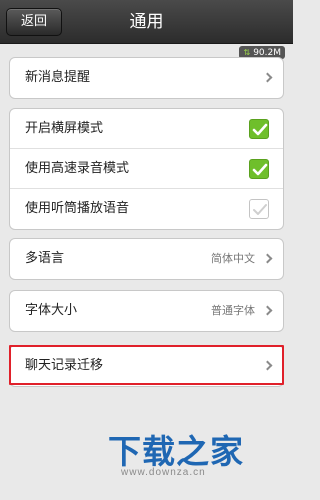  I want to click on watermark: 下载之家 www.downza.cn, so click(146, 460).